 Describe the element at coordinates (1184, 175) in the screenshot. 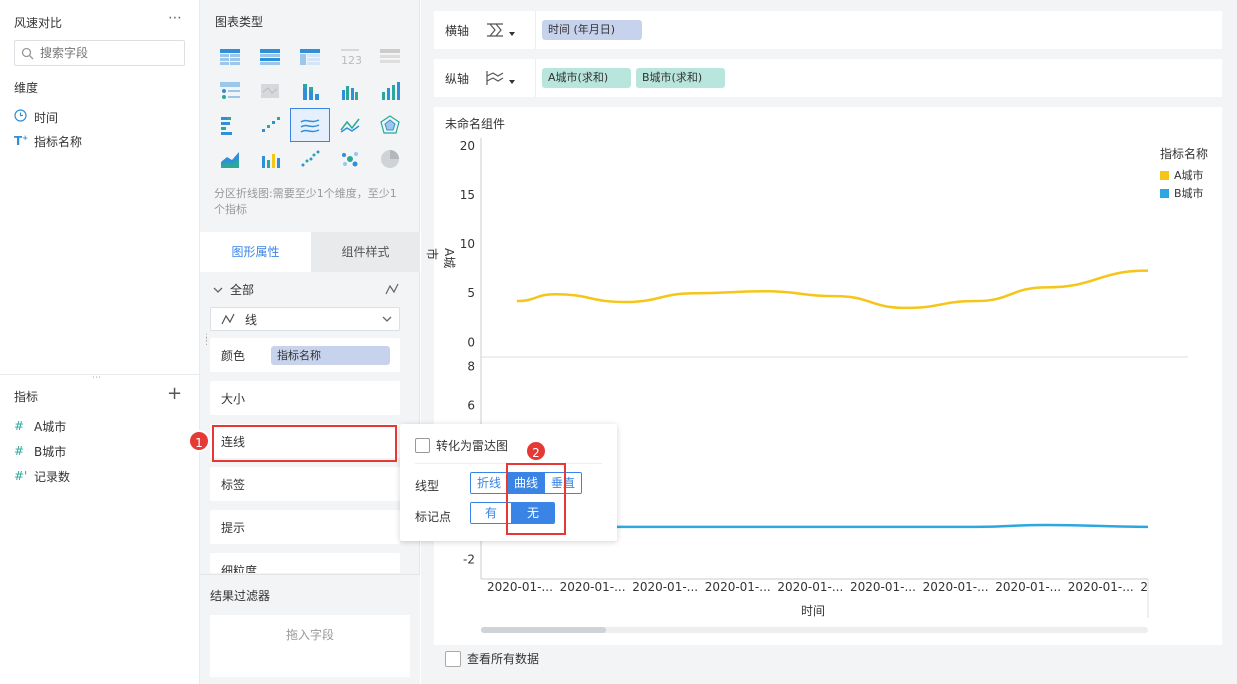

I see `legend-item-a: A城市` at that location.